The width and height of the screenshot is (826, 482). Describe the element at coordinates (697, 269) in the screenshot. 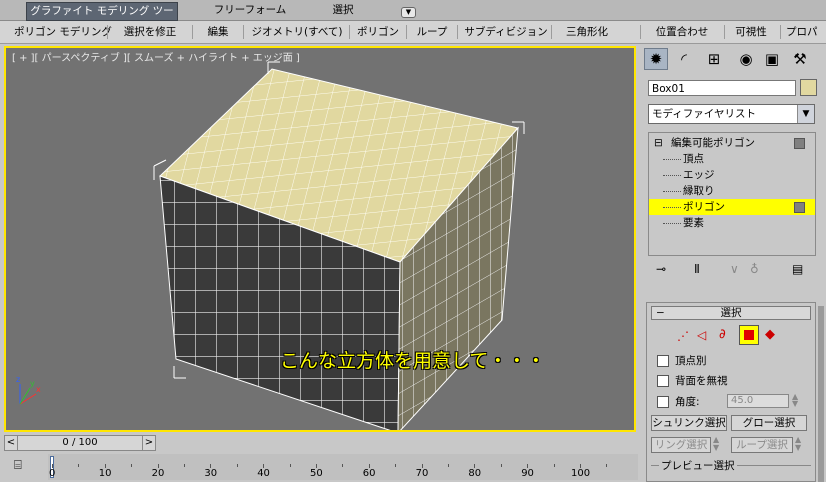

I see `show-end-result-icon: Ⅱ` at that location.